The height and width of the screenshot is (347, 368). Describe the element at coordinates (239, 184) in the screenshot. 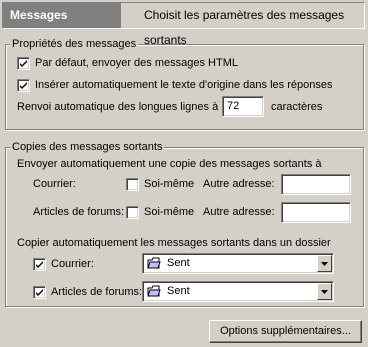

I see `mail-other-address-label: Autre adresse:` at that location.